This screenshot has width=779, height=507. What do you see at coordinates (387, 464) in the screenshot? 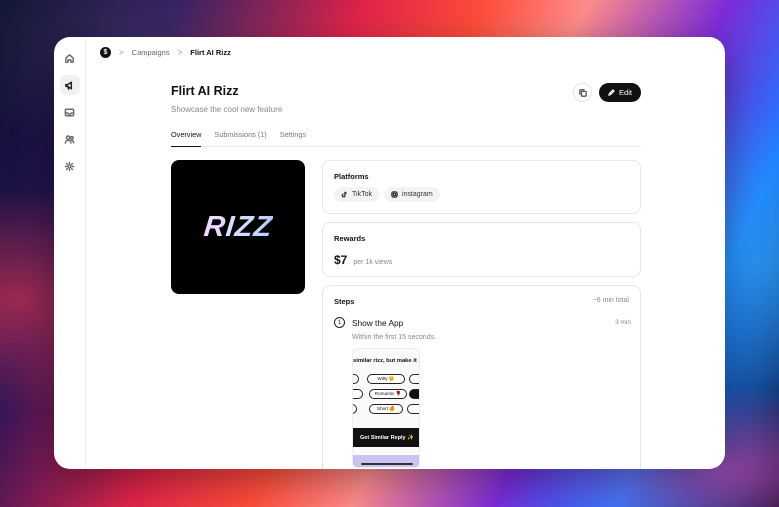
I see `home-indicator` at bounding box center [387, 464].